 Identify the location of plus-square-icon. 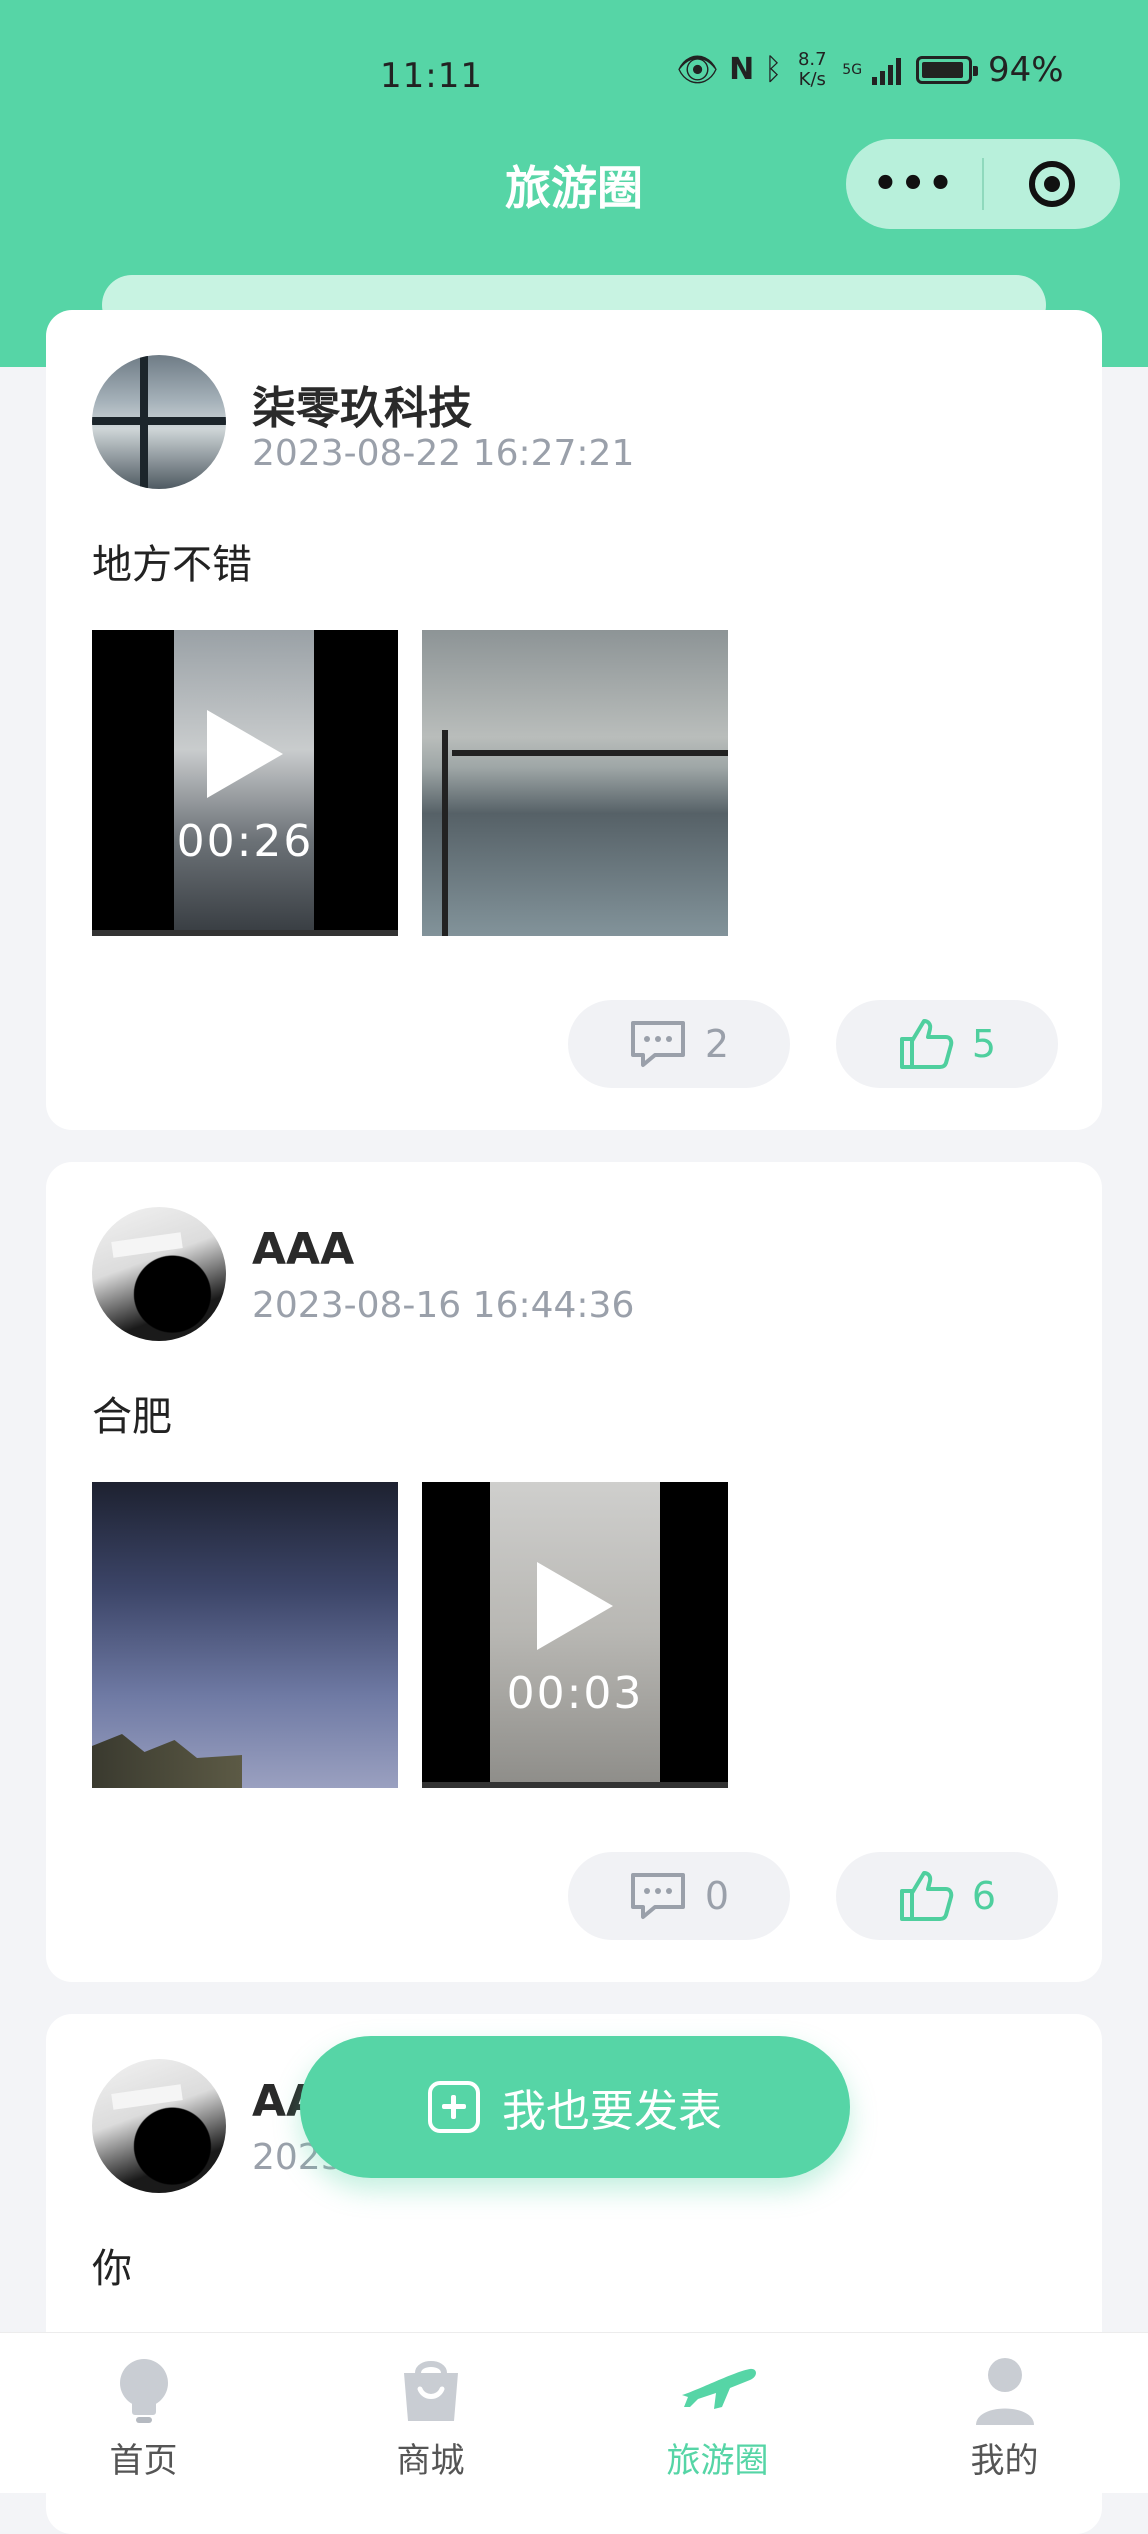
(454, 2107).